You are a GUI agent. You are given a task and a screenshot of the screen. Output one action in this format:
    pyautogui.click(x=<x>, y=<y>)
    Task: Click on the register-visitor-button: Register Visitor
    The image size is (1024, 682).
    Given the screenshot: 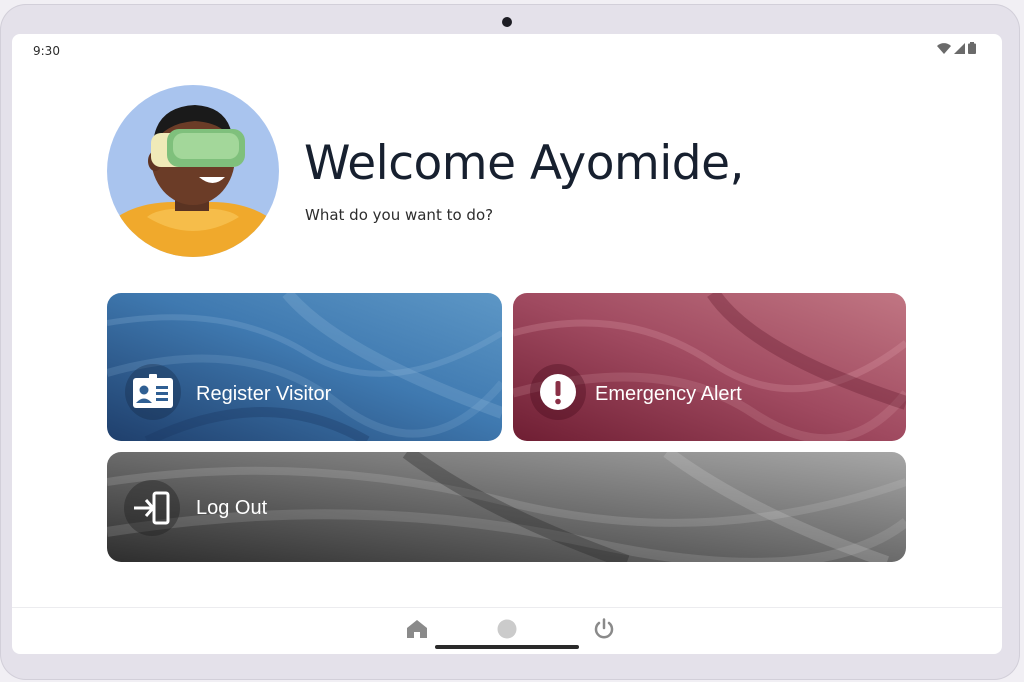 What is the action you would take?
    pyautogui.click(x=304, y=367)
    